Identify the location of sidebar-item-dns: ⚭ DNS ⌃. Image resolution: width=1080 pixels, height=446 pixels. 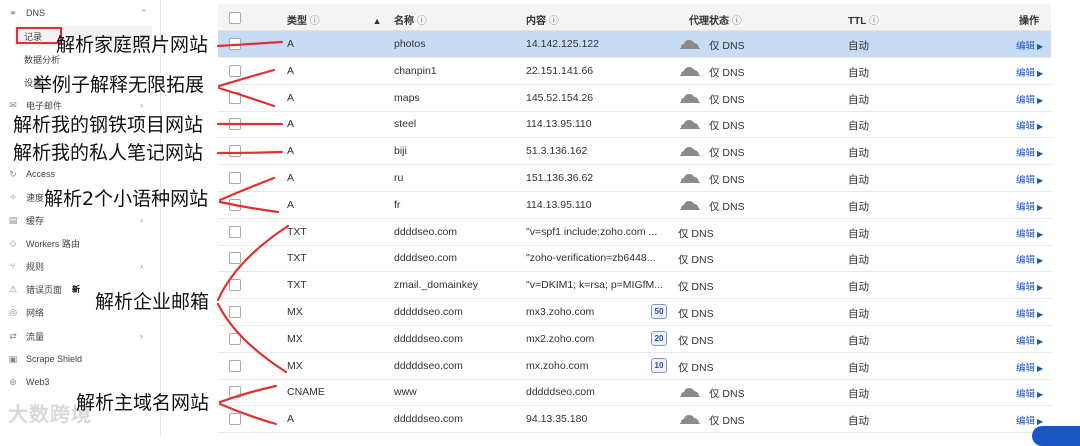
(77, 13).